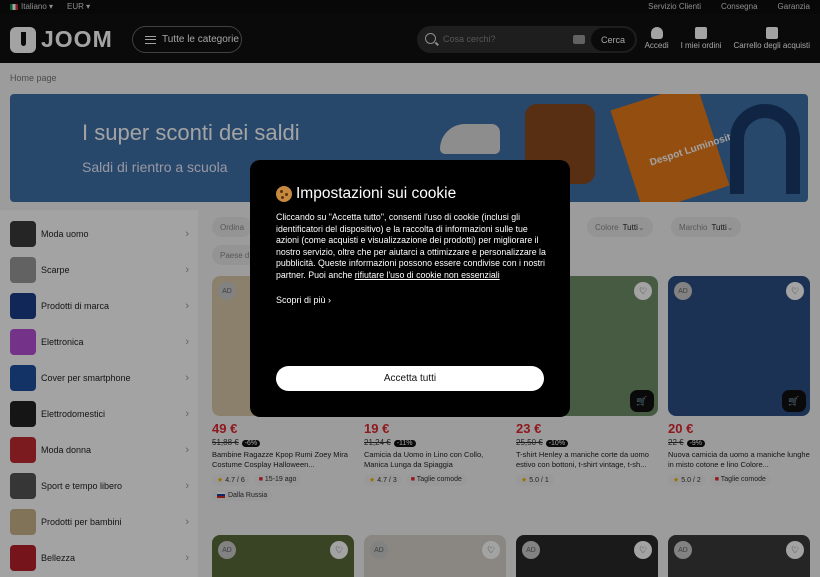  Describe the element at coordinates (410, 378) in the screenshot. I see `accept-all-button: Accetta tutti` at that location.